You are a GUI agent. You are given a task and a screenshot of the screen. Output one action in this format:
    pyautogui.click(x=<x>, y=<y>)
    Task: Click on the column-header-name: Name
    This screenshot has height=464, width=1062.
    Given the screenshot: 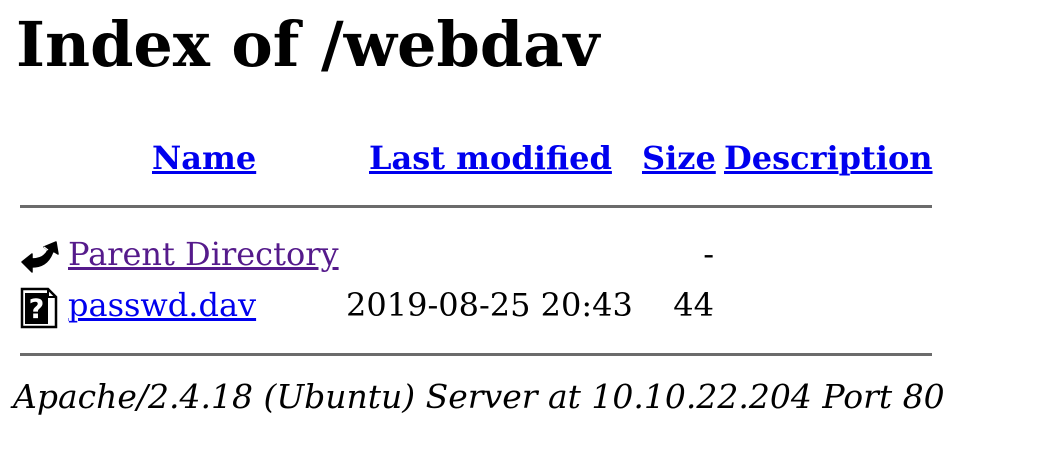 What is the action you would take?
    pyautogui.click(x=204, y=158)
    